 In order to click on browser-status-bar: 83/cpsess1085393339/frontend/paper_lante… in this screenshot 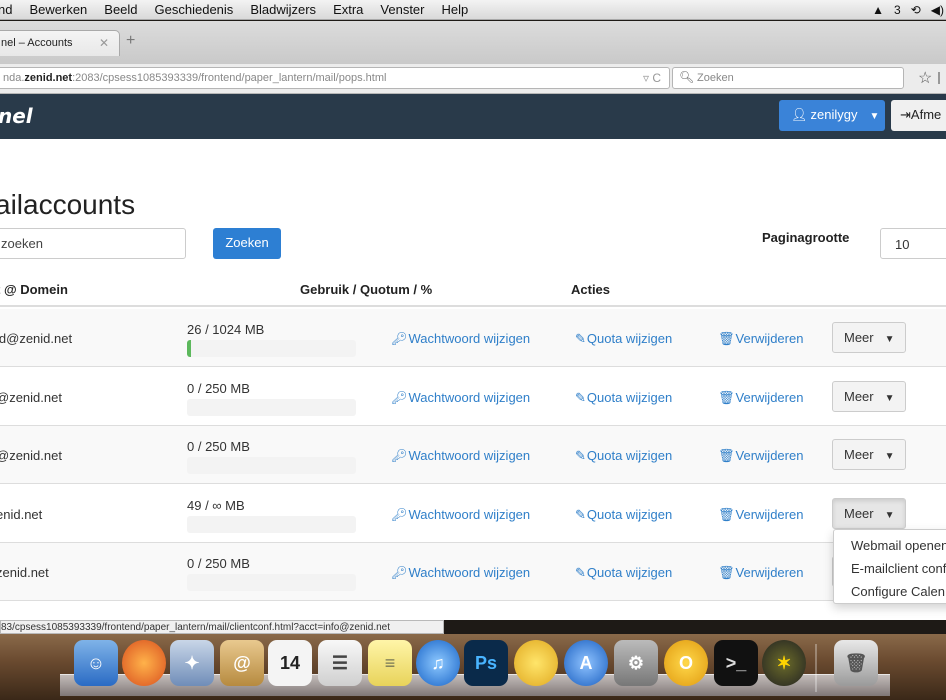, I will do `click(222, 627)`.